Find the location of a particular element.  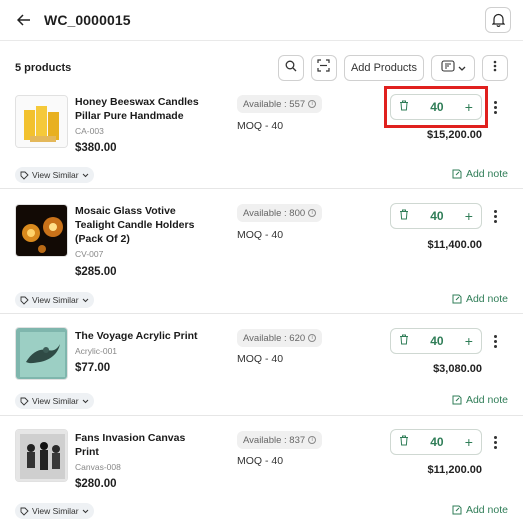

line-total: $15,200.00 is located at coordinates (454, 135).